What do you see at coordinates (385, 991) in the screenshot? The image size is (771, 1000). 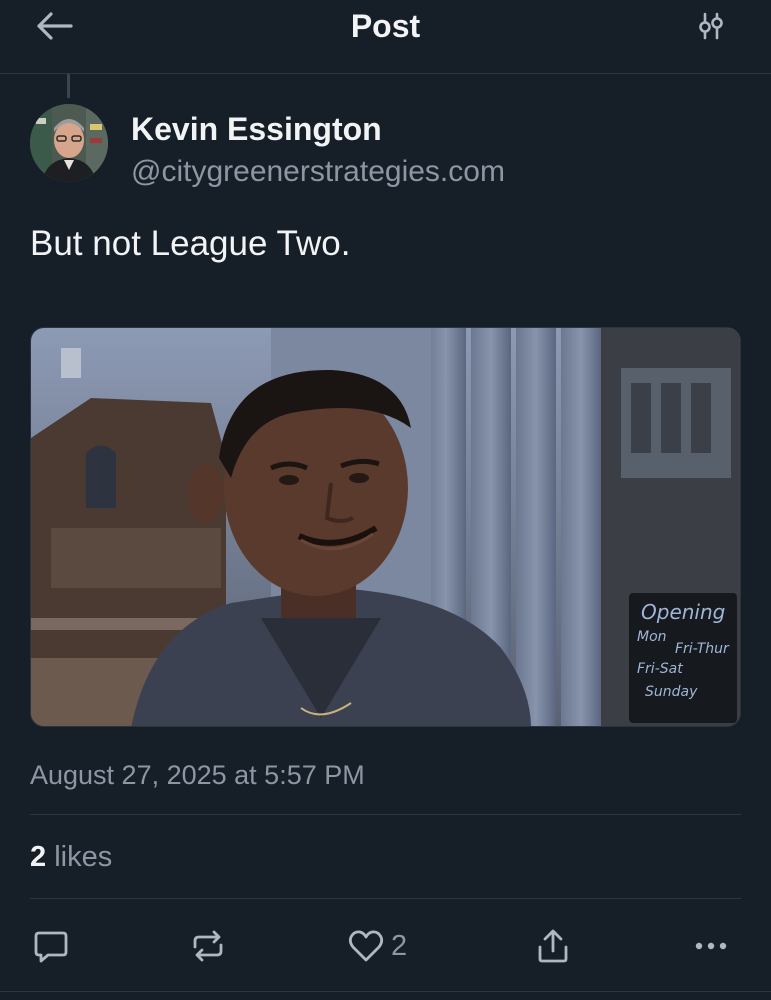 I see `bottom-divider` at bounding box center [385, 991].